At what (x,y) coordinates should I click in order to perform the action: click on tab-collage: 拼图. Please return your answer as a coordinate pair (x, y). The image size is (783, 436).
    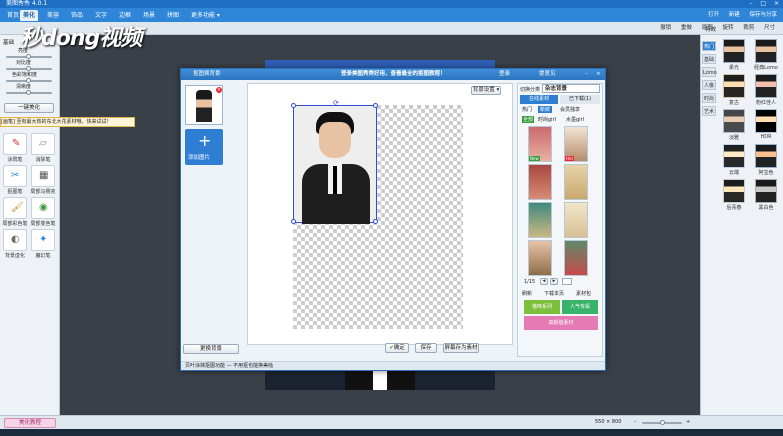
    Looking at the image, I should click on (173, 15).